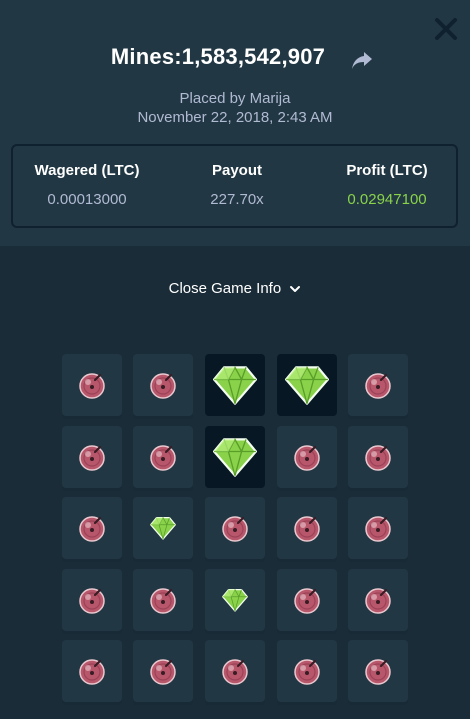  I want to click on placed-by-text: Placed by Marija, so click(235, 98).